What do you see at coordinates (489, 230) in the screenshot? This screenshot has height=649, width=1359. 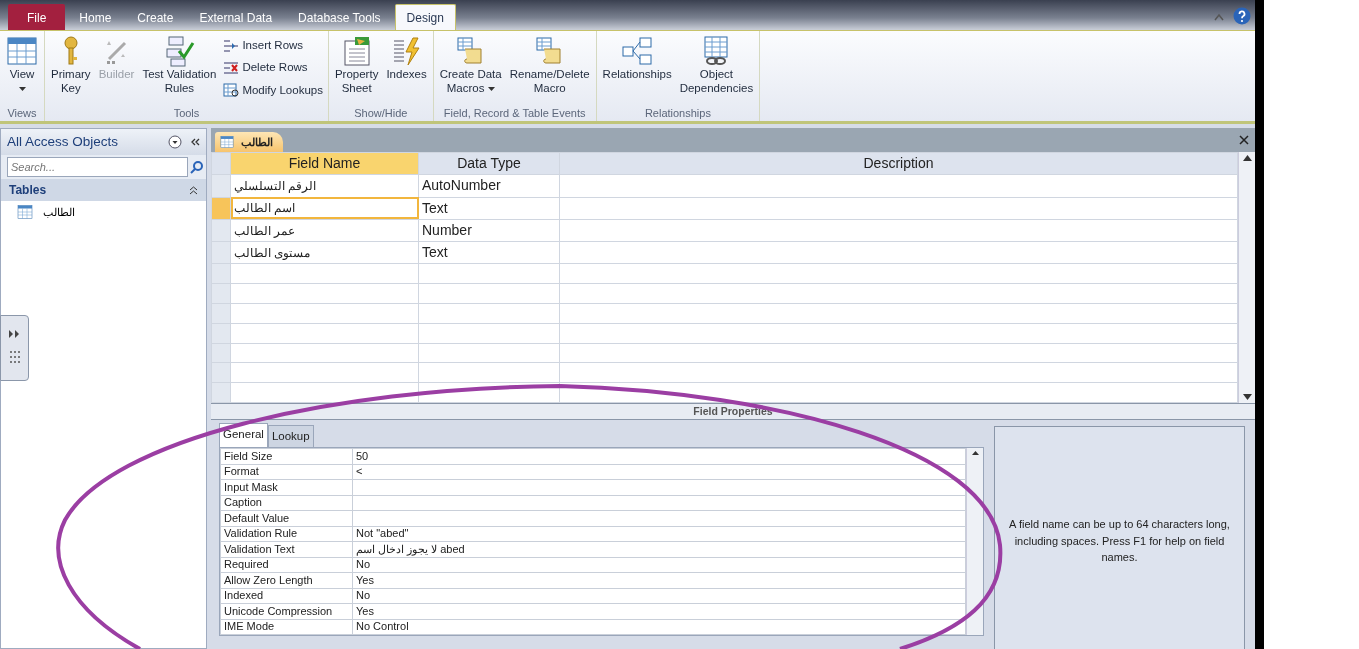 I see `data-type-cell: Number` at bounding box center [489, 230].